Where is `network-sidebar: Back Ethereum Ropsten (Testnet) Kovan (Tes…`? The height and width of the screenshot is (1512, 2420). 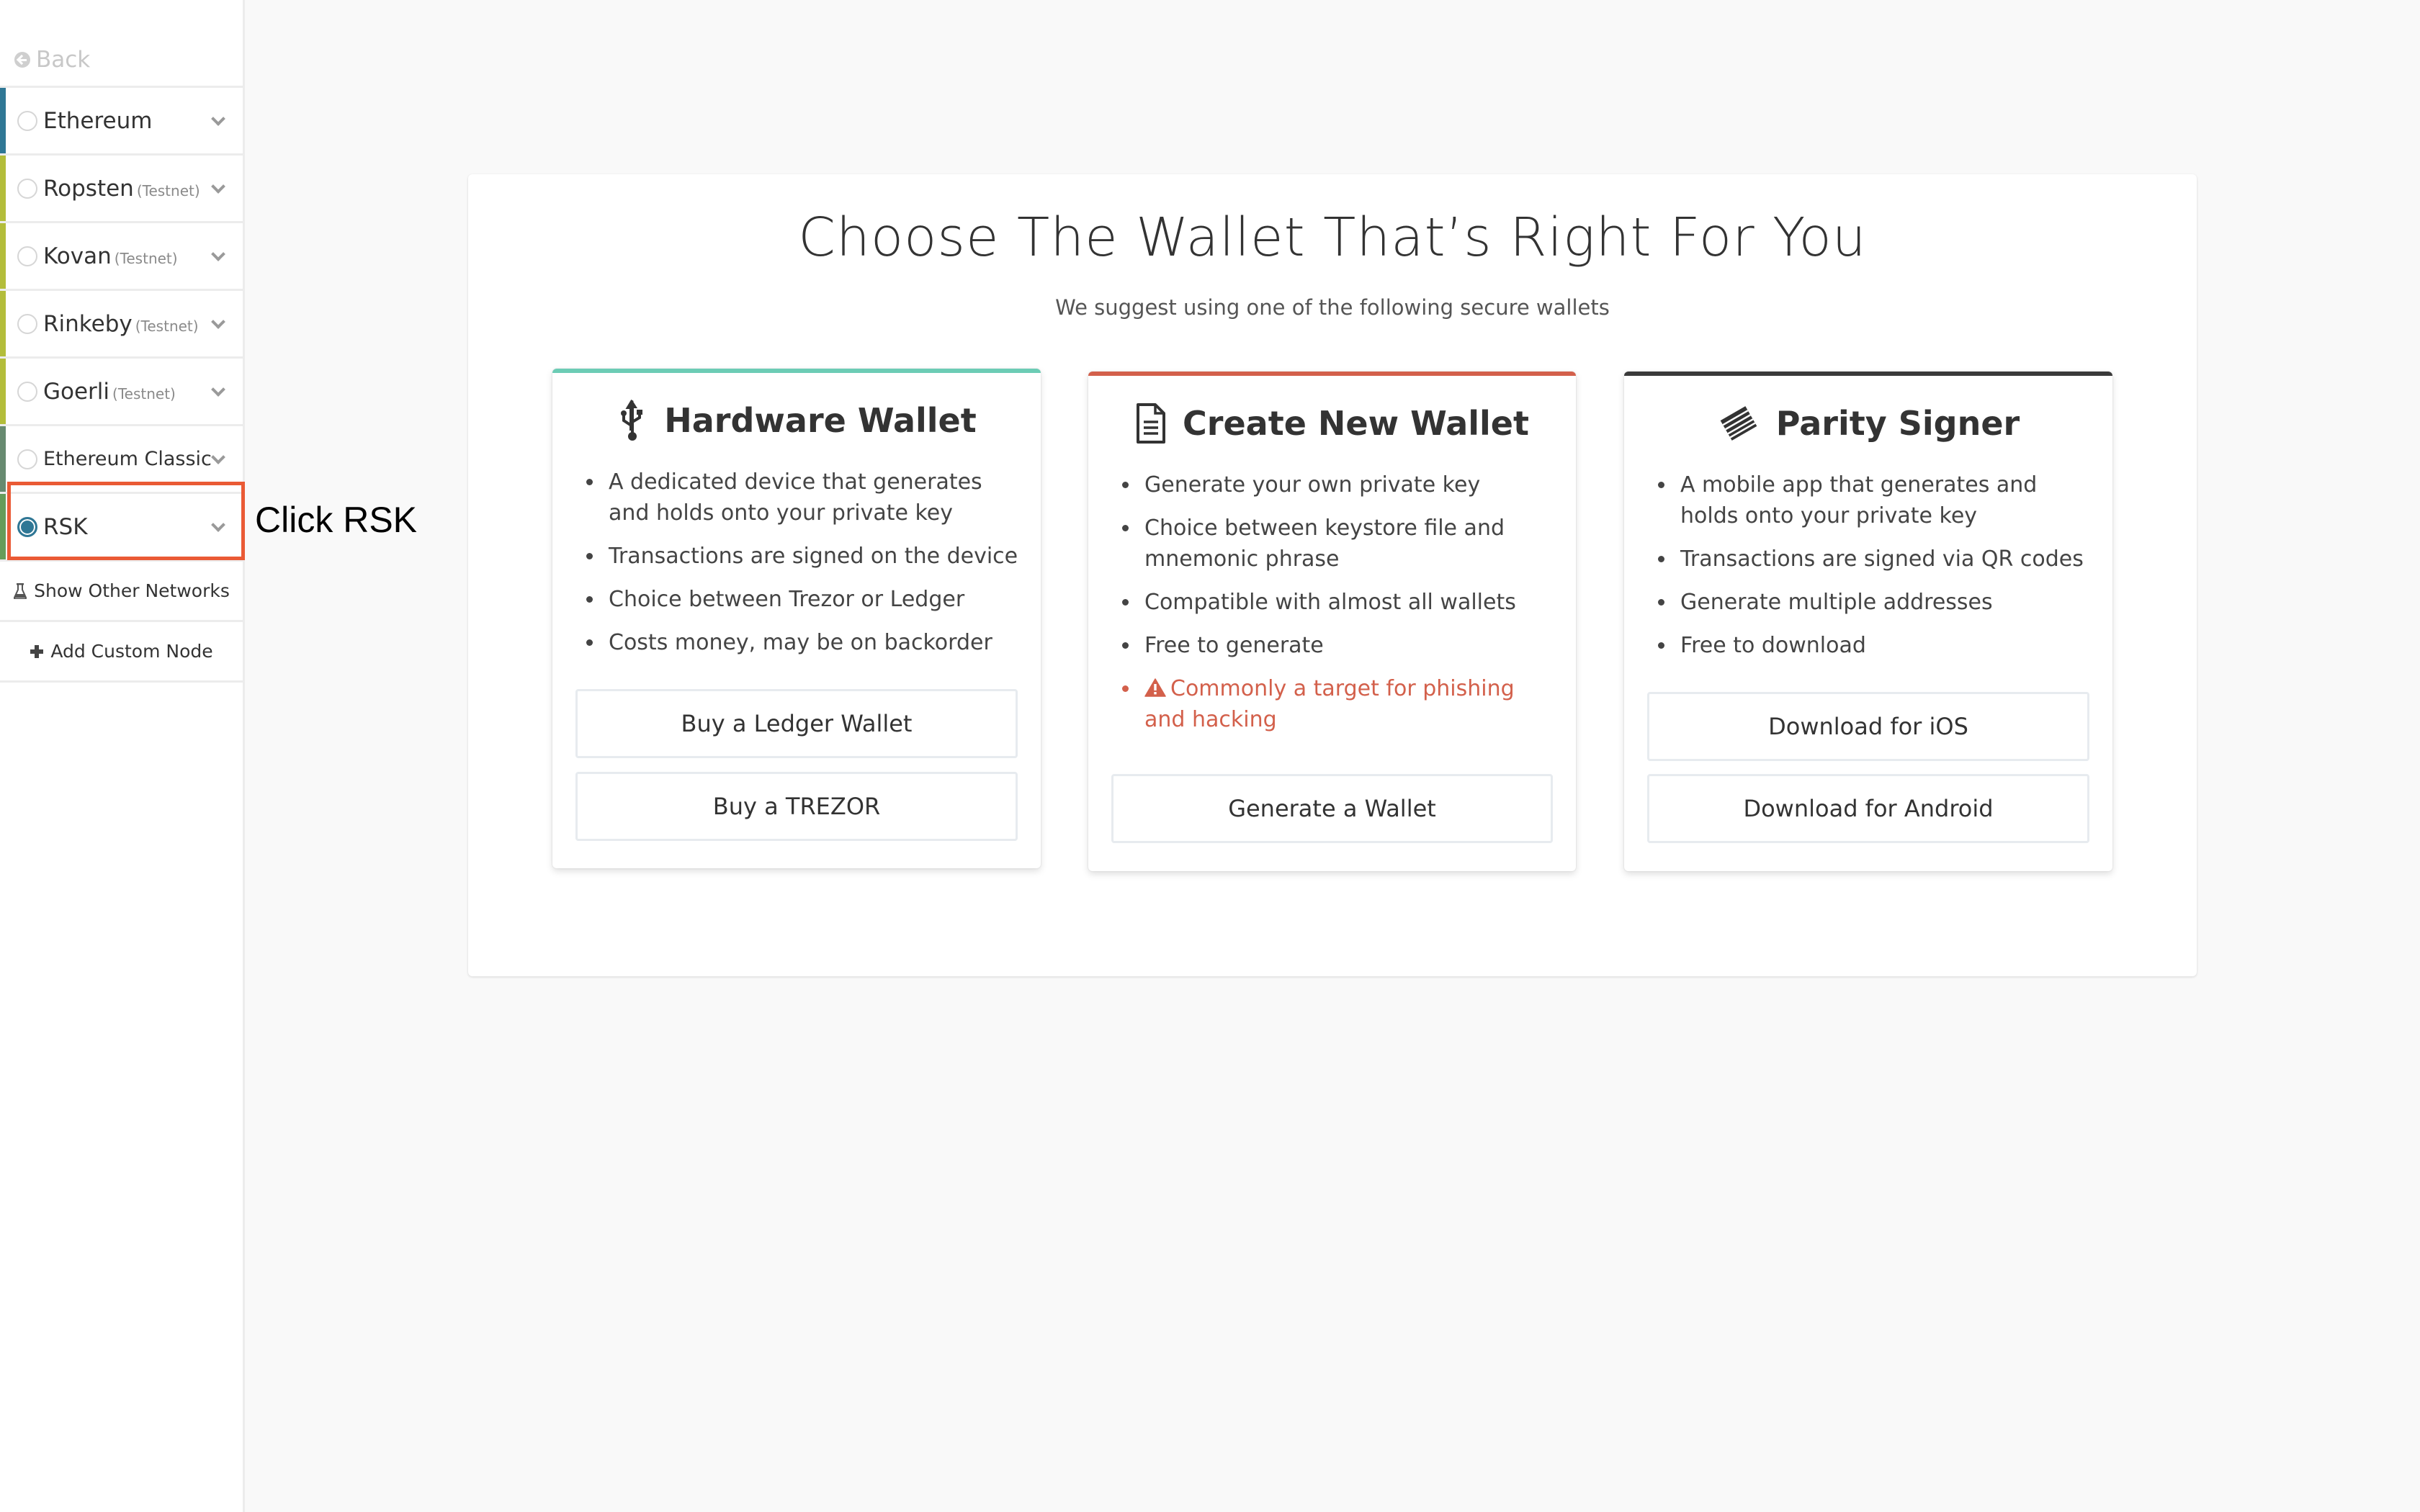 network-sidebar: Back Ethereum Ropsten (Testnet) Kovan (Tes… is located at coordinates (123, 756).